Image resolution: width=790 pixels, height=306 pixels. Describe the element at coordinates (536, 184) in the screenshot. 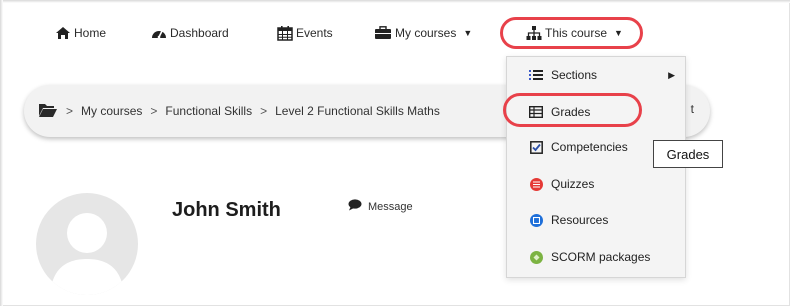

I see `quiz-icon` at that location.